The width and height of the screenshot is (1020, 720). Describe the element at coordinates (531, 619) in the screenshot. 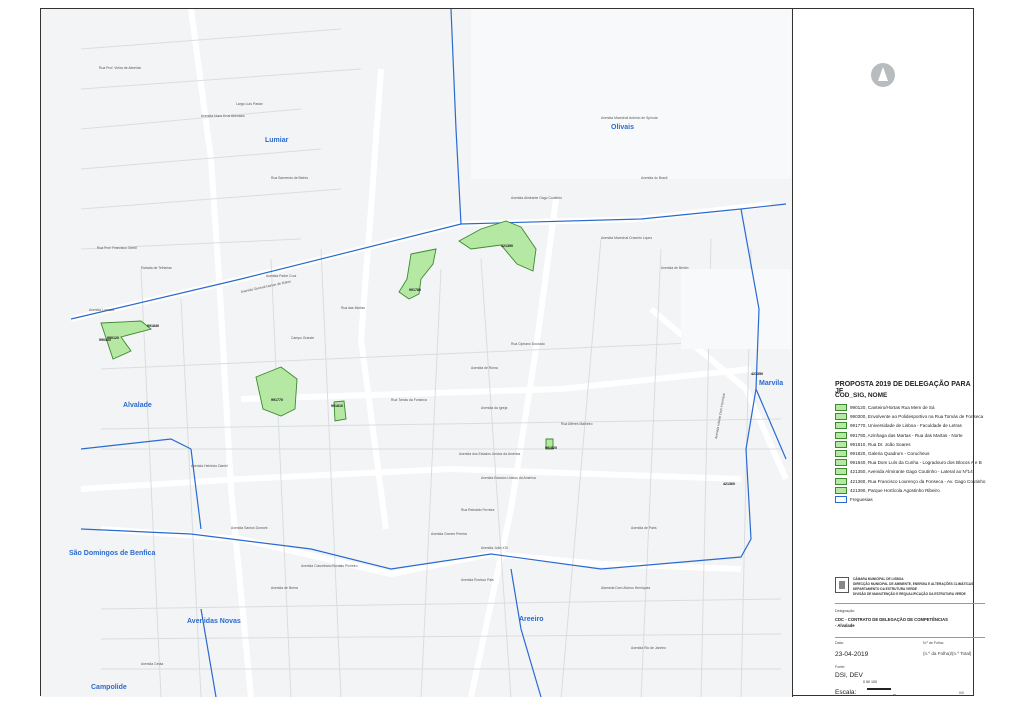

I see `parish-label-areeiro: Areeiro` at that location.